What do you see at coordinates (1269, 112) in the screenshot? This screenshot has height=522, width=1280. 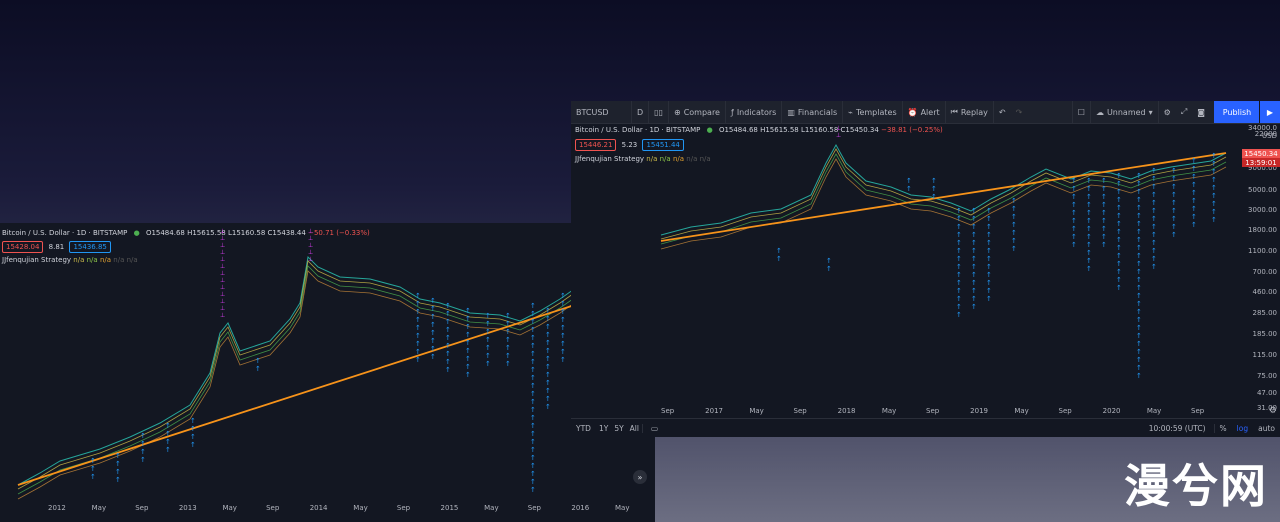 I see `play-button: ▶` at bounding box center [1269, 112].